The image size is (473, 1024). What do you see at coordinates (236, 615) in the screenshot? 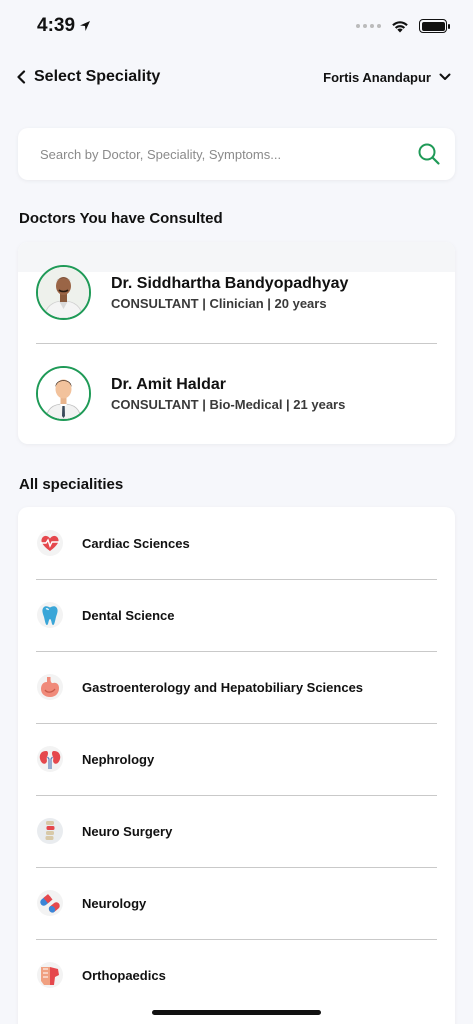
I see `speciality-item-dental: Dental Science` at bounding box center [236, 615].